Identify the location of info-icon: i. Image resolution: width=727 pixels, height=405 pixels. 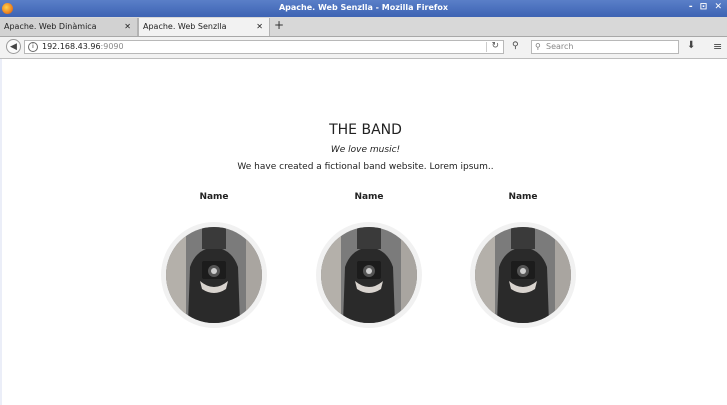
(33, 47).